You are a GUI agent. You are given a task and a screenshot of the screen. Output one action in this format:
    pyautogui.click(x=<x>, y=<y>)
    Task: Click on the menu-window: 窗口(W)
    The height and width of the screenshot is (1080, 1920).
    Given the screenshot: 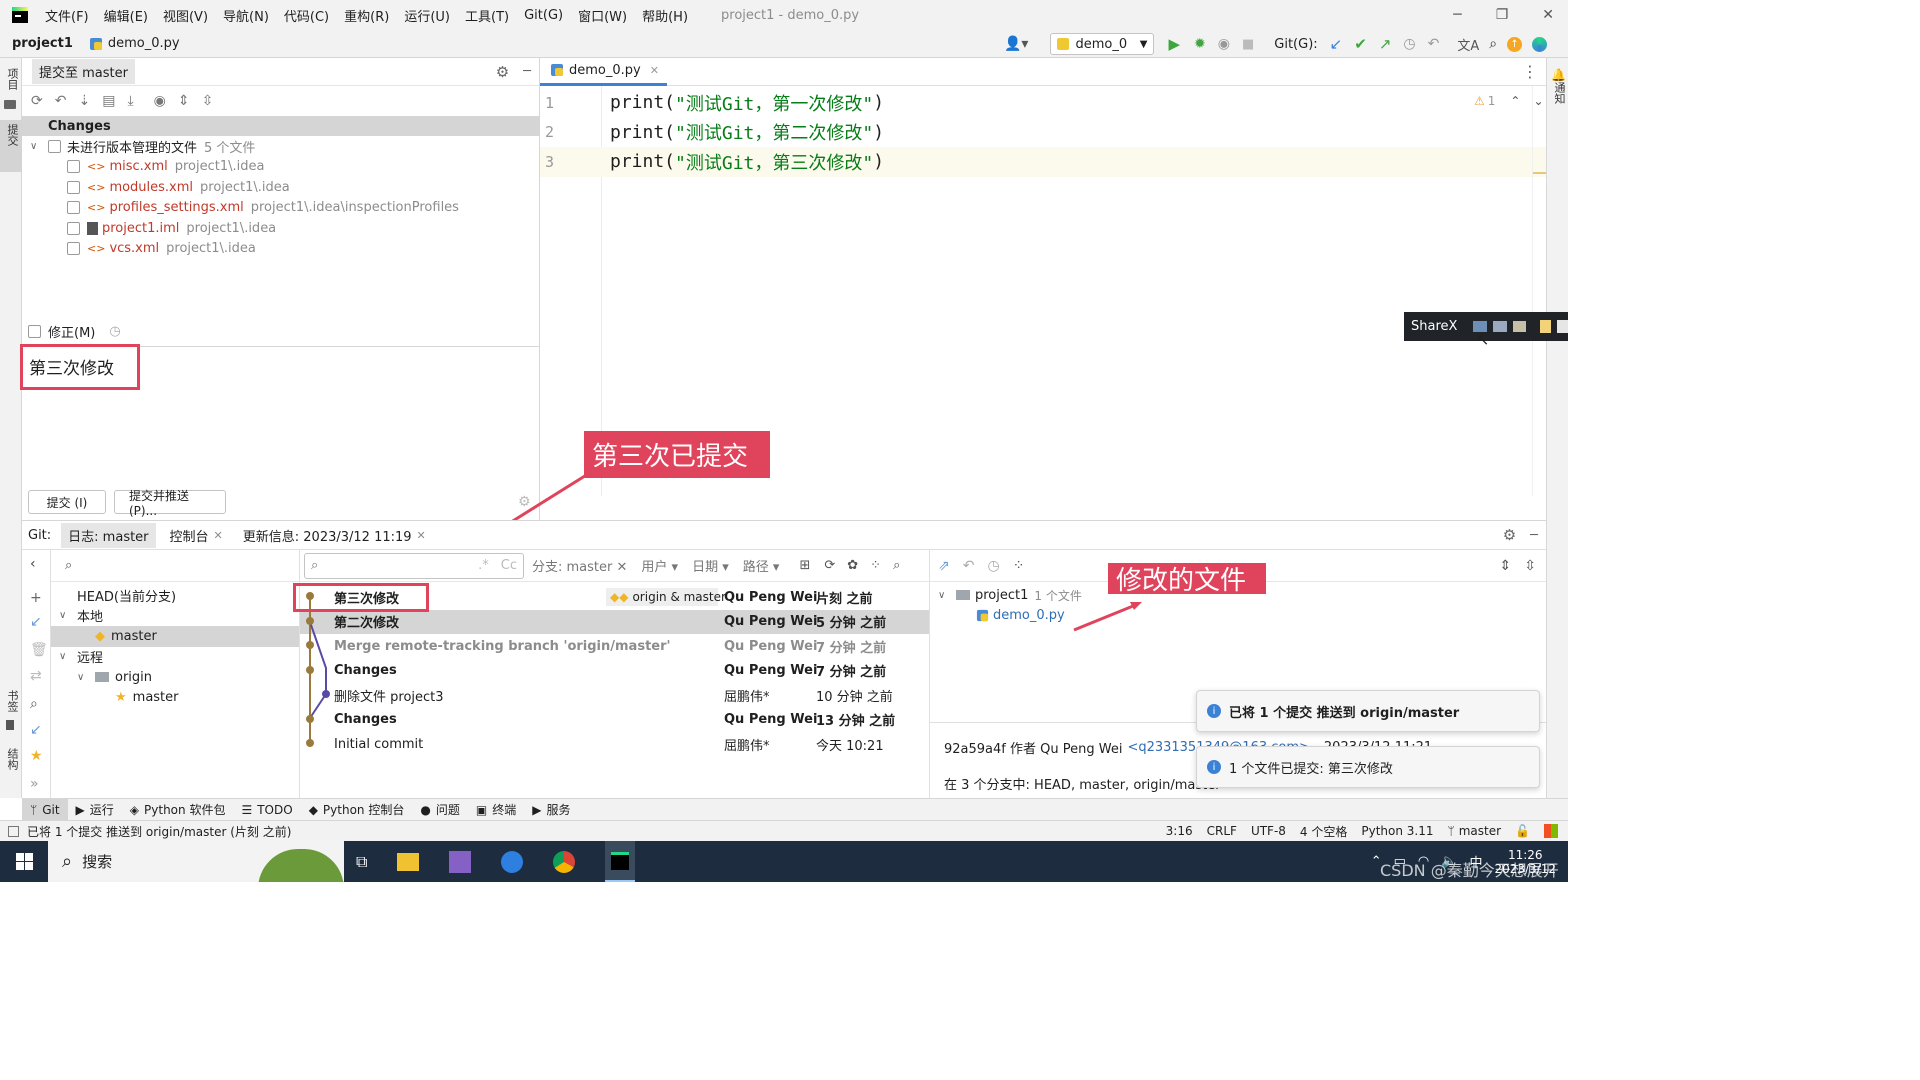 What is the action you would take?
    pyautogui.click(x=602, y=15)
    